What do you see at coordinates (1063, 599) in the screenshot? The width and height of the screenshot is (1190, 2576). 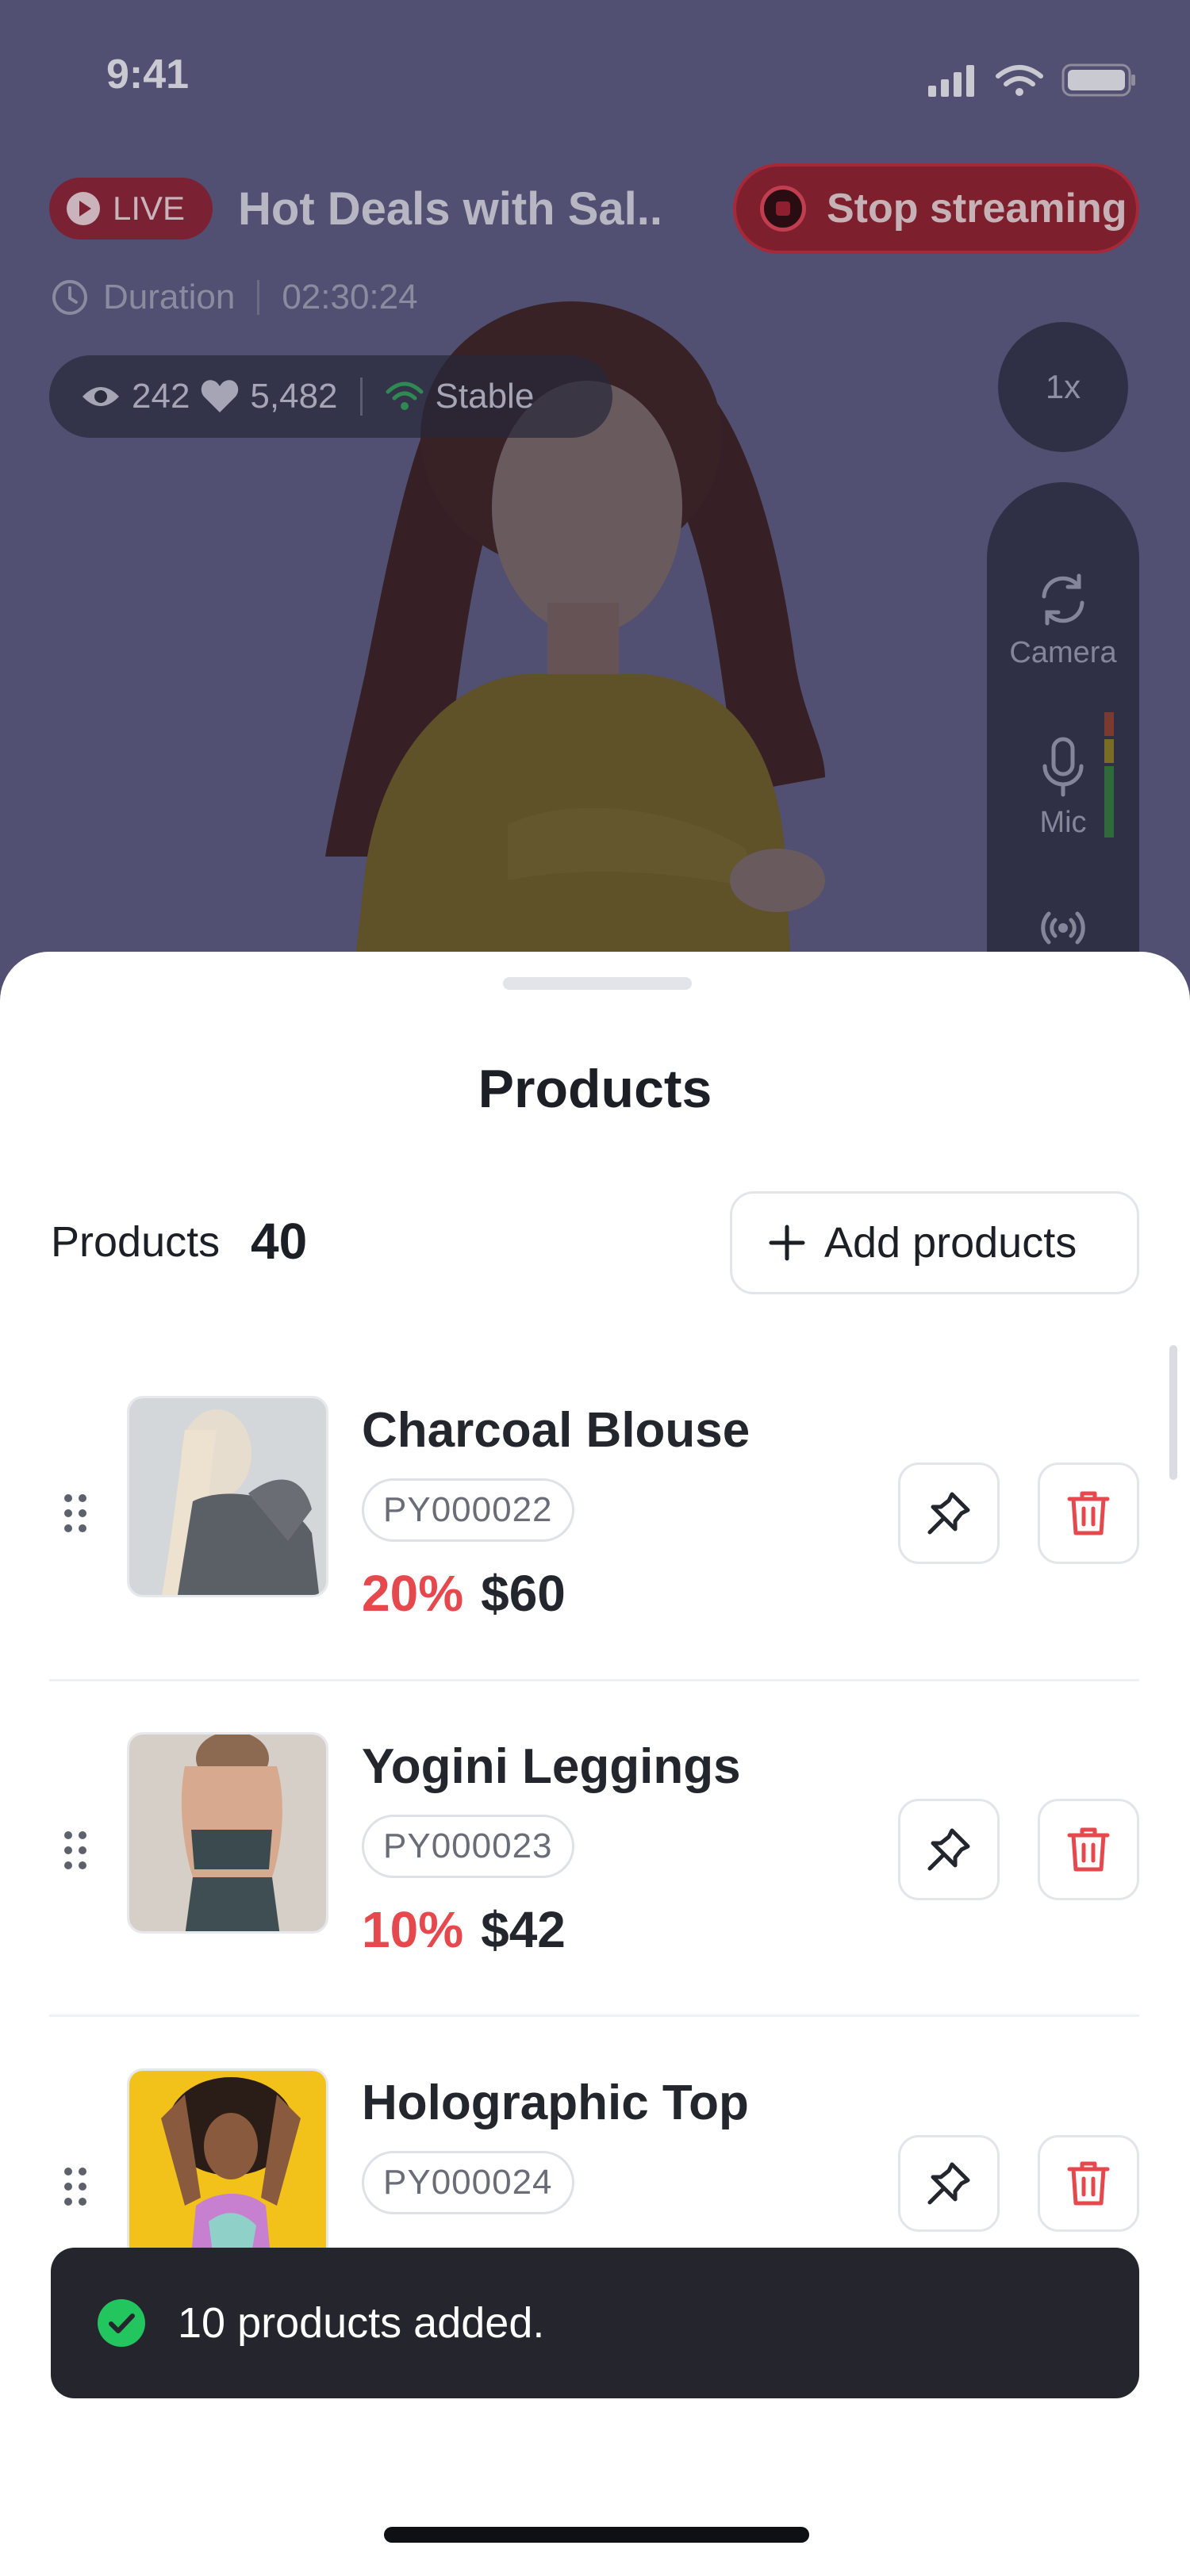 I see `camera-switch-icon` at bounding box center [1063, 599].